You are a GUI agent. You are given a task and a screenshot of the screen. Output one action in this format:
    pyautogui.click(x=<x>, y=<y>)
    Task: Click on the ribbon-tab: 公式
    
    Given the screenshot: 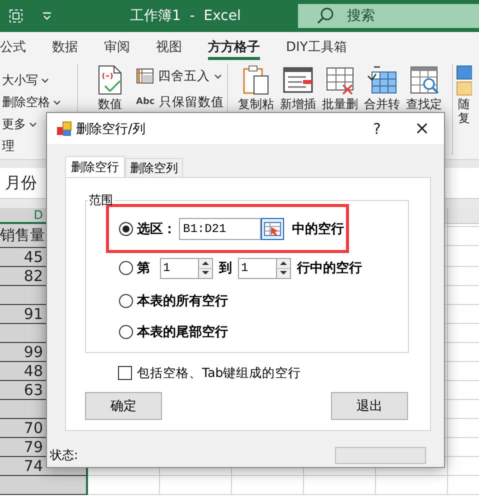 What is the action you would take?
    pyautogui.click(x=13, y=46)
    